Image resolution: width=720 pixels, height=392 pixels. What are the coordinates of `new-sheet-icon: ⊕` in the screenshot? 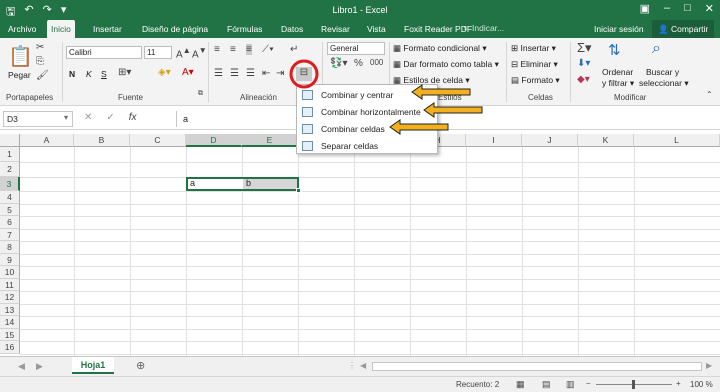 It's located at (140, 365).